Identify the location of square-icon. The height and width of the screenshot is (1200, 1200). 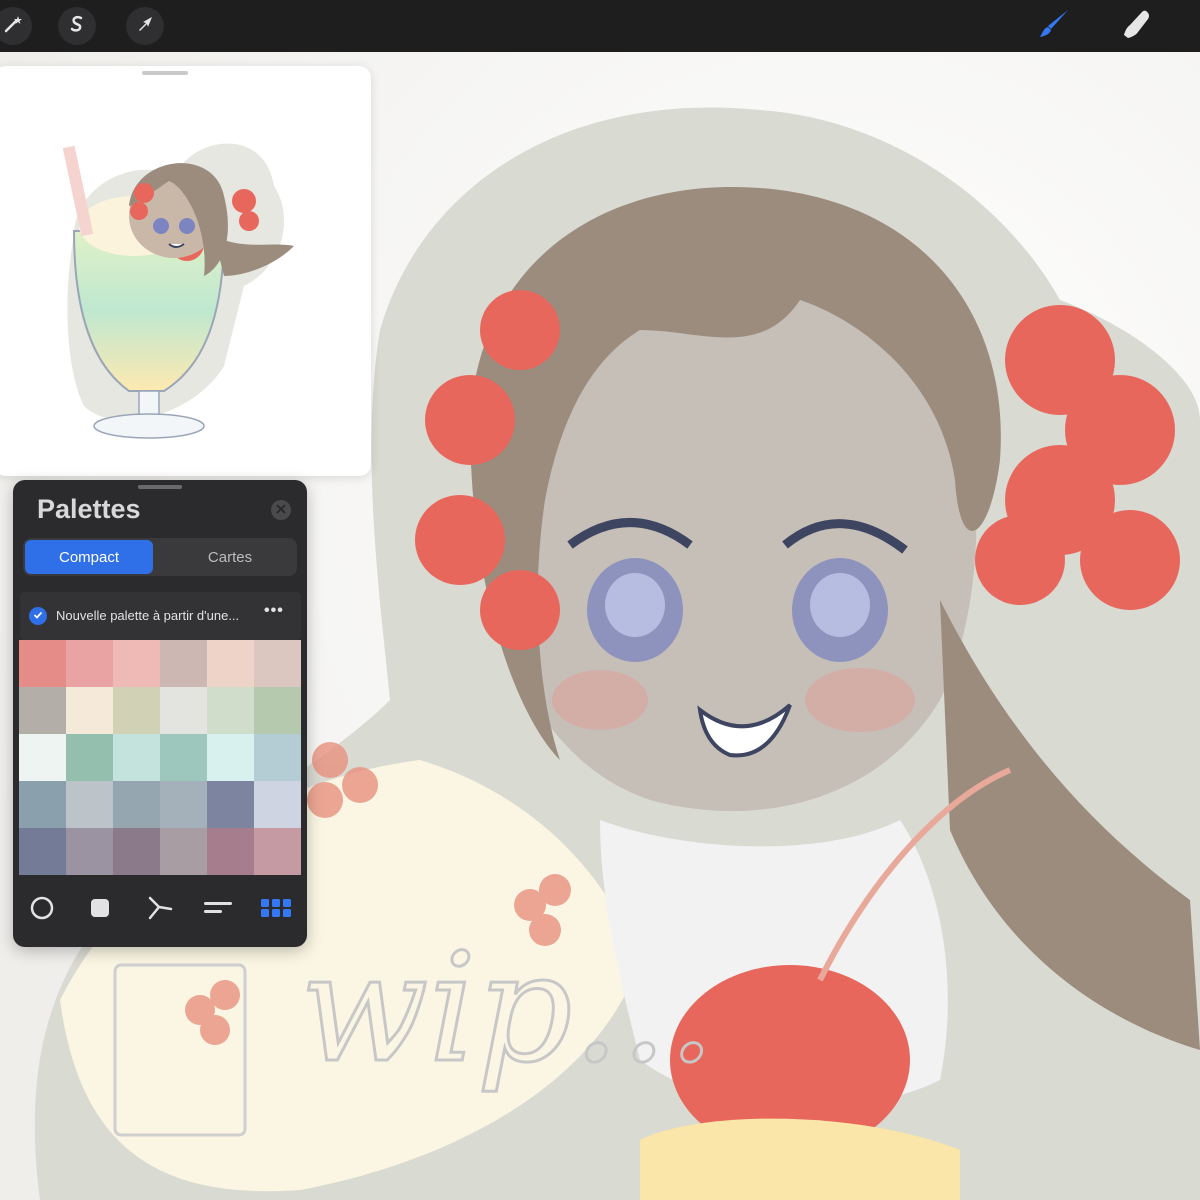
(100, 910).